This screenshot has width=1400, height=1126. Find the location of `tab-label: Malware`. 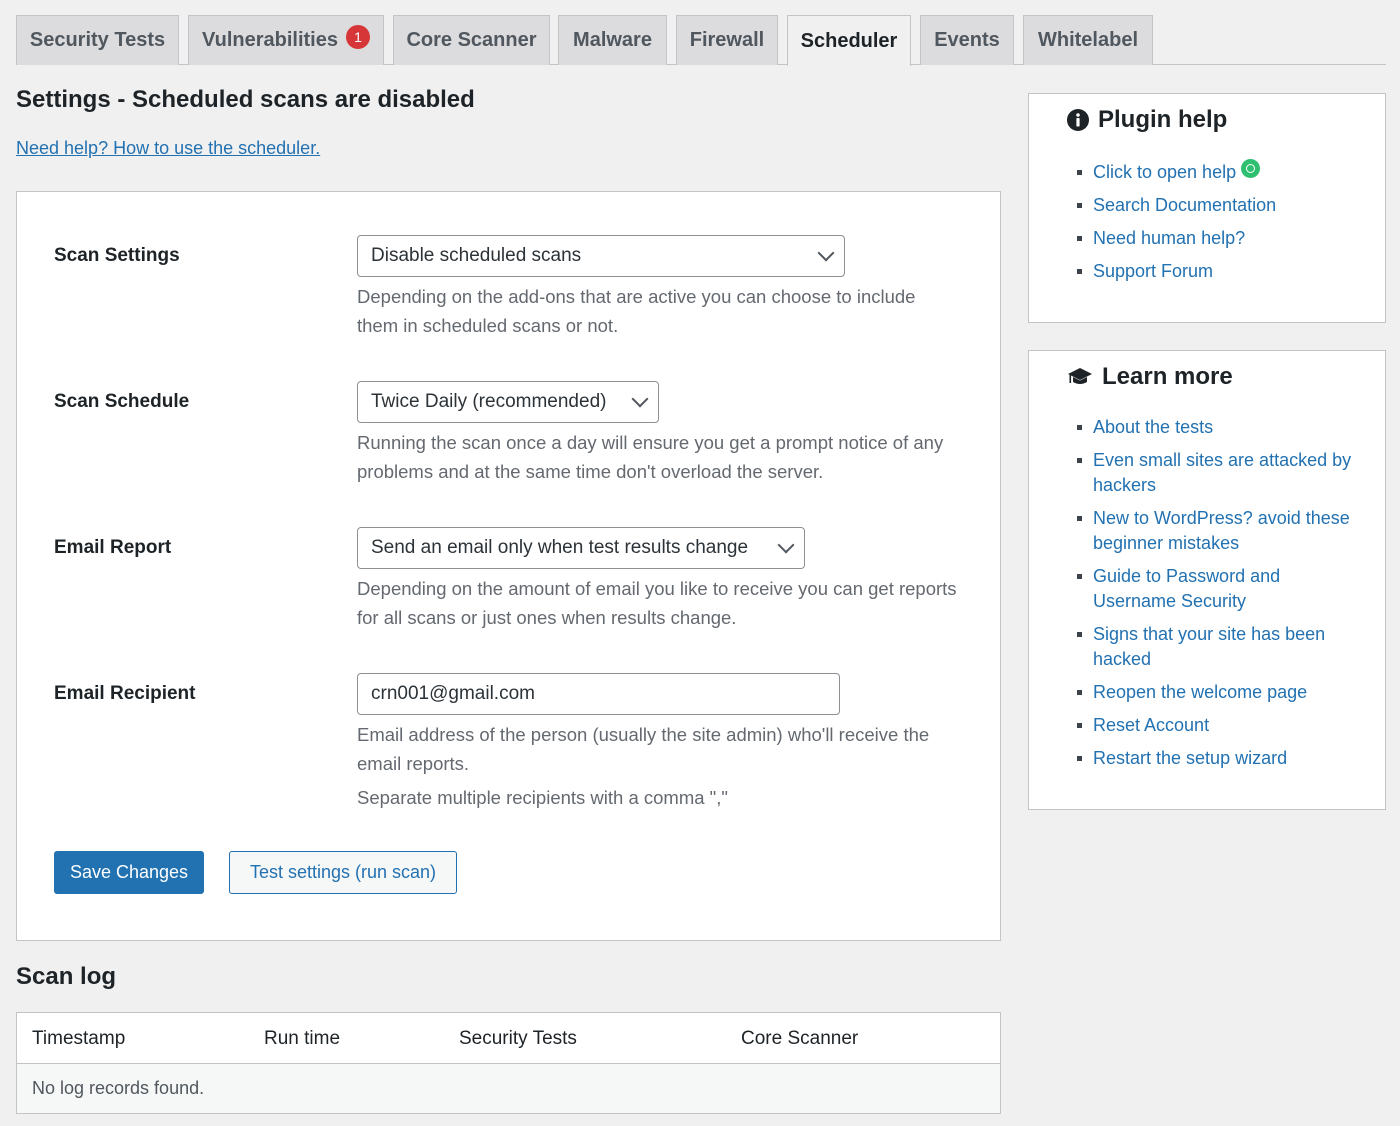

tab-label: Malware is located at coordinates (612, 40).